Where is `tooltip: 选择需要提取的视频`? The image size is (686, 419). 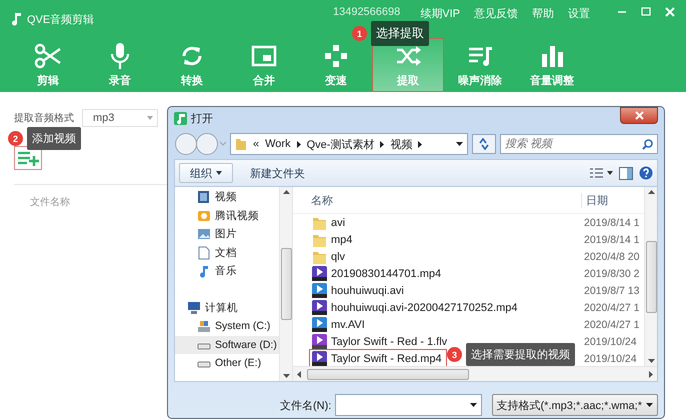 tooltip: 选择需要提取的视频 is located at coordinates (520, 354).